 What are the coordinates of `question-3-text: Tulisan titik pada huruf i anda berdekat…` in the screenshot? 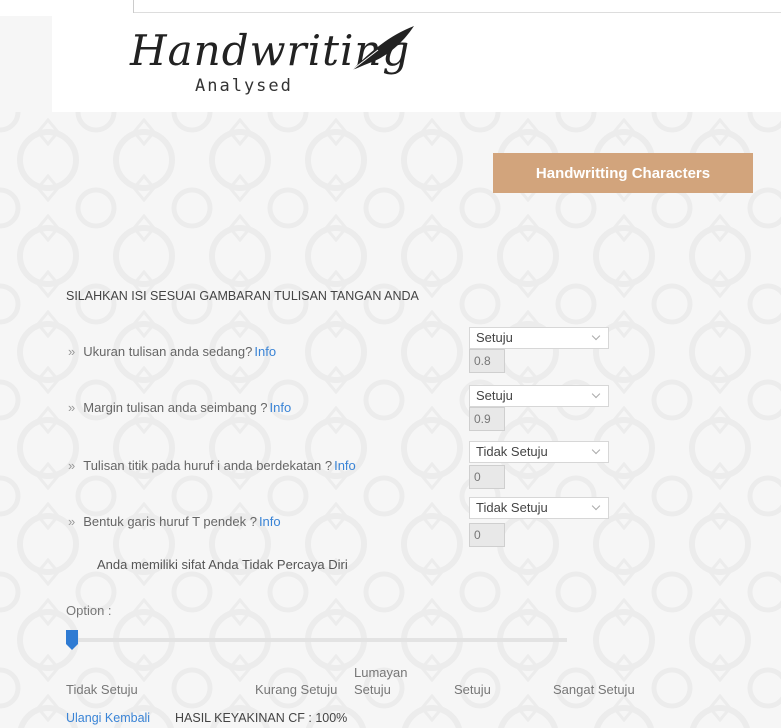 It's located at (208, 465).